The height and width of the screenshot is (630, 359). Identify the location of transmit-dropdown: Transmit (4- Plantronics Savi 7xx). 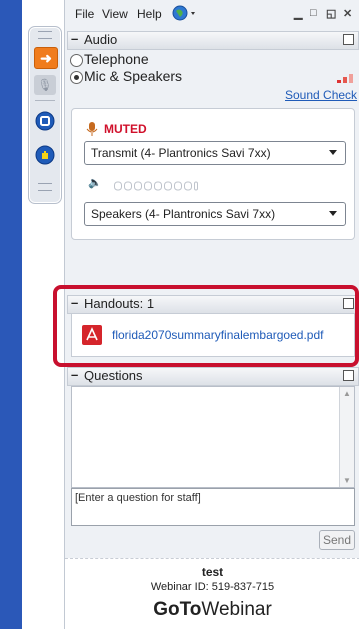
(215, 153).